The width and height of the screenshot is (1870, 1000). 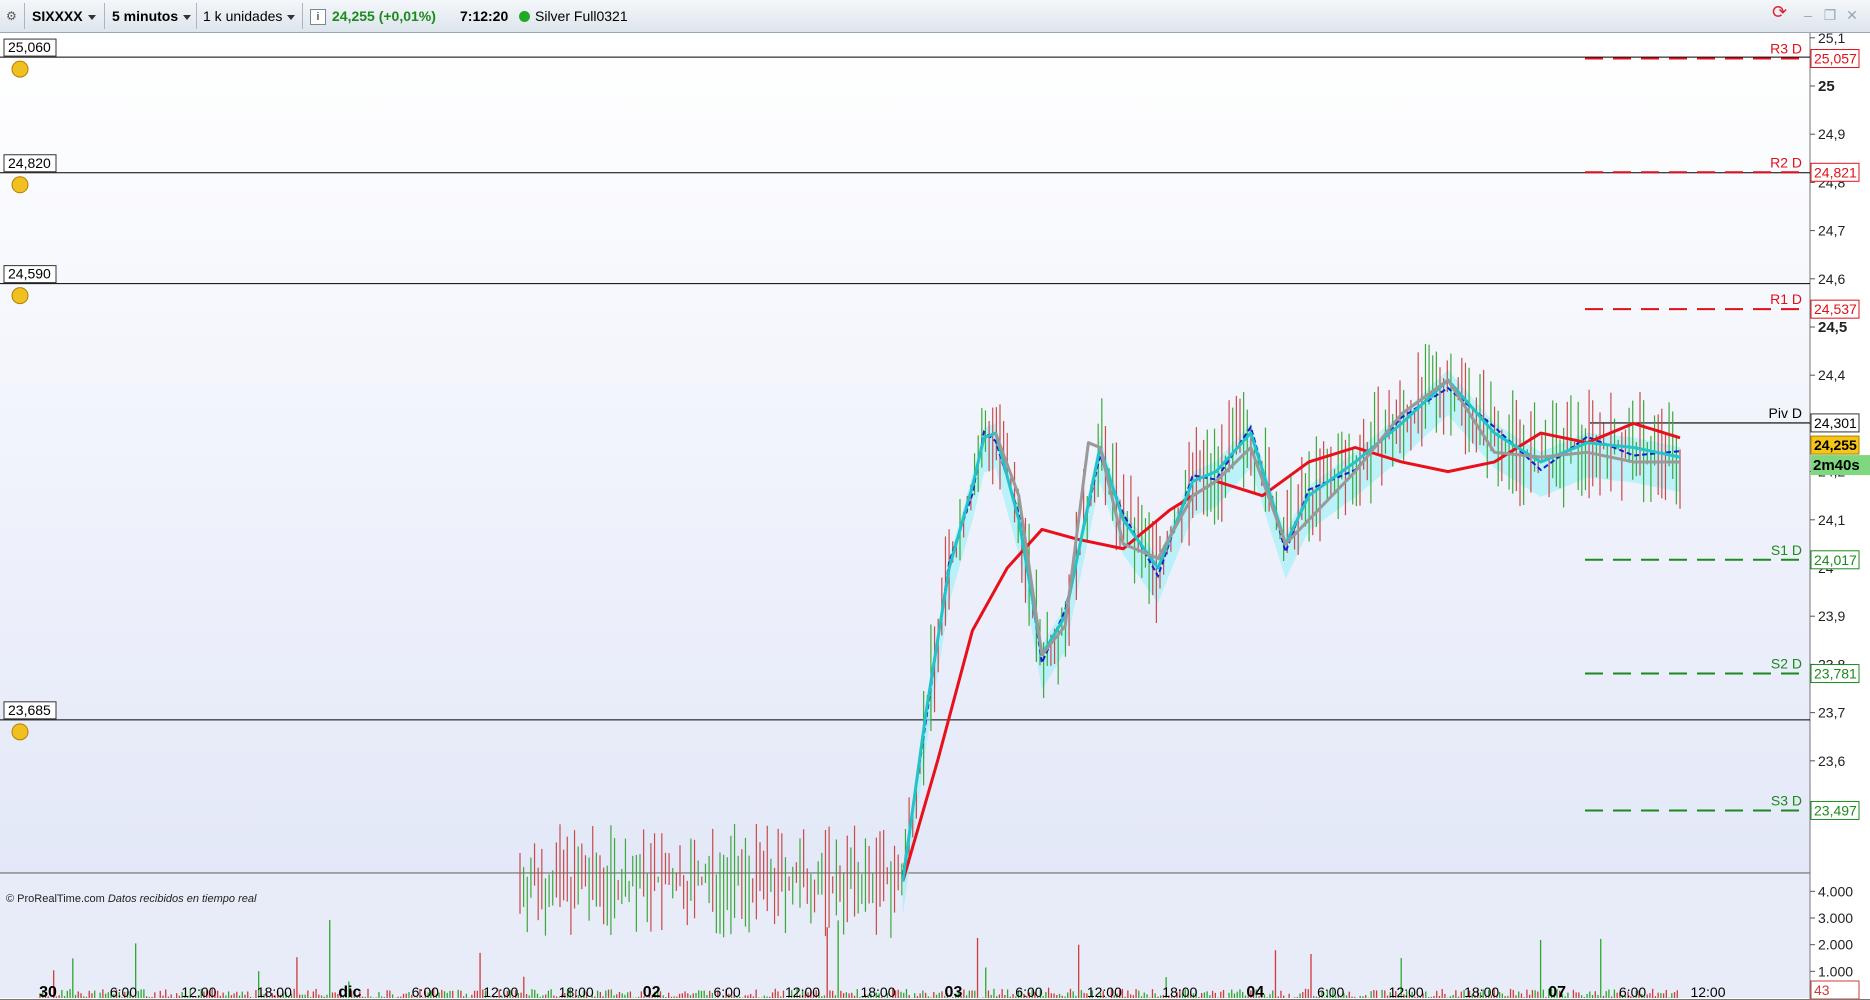 What do you see at coordinates (1835, 423) in the screenshot?
I see `pivot-value: 24,301` at bounding box center [1835, 423].